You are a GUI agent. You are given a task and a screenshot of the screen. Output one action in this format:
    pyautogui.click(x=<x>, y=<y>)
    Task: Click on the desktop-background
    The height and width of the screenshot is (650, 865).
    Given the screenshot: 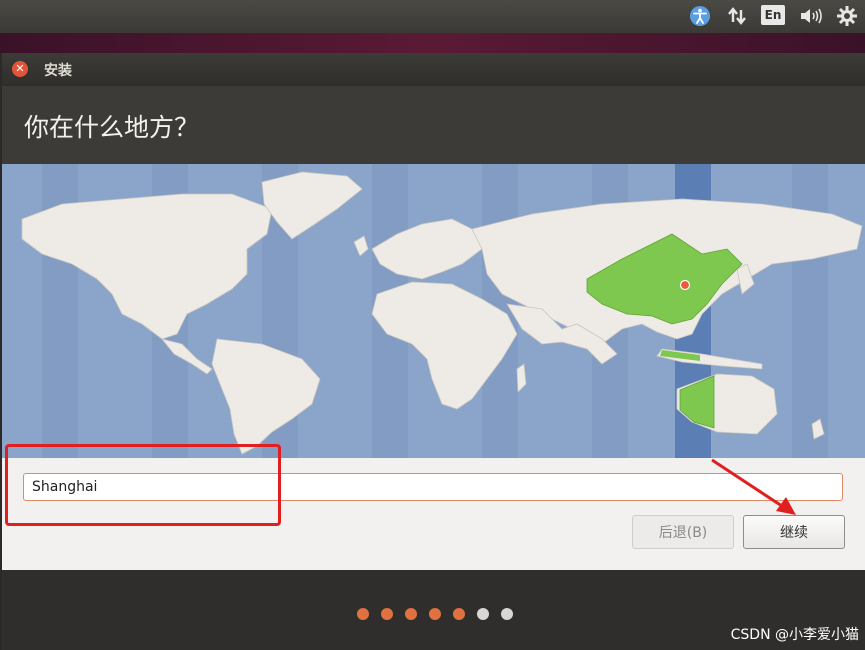 What is the action you would take?
    pyautogui.click(x=432, y=43)
    